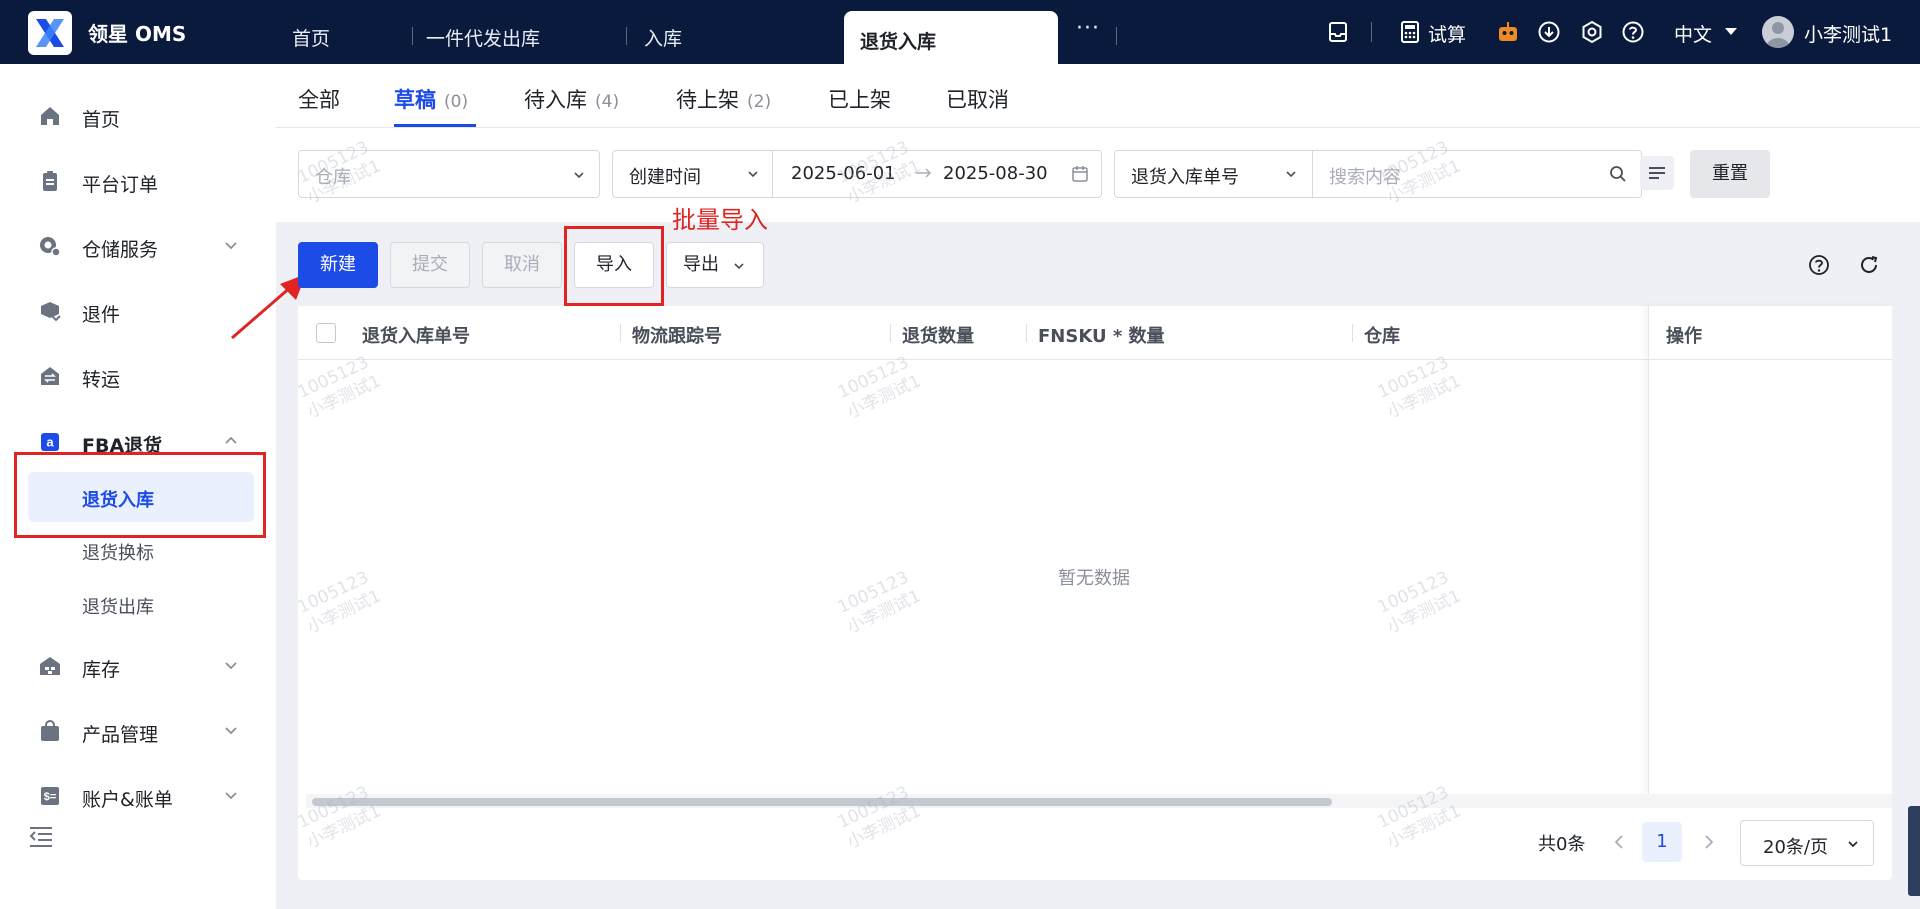 Image resolution: width=1920 pixels, height=909 pixels. I want to click on date-start: 2025-06-01, so click(843, 173).